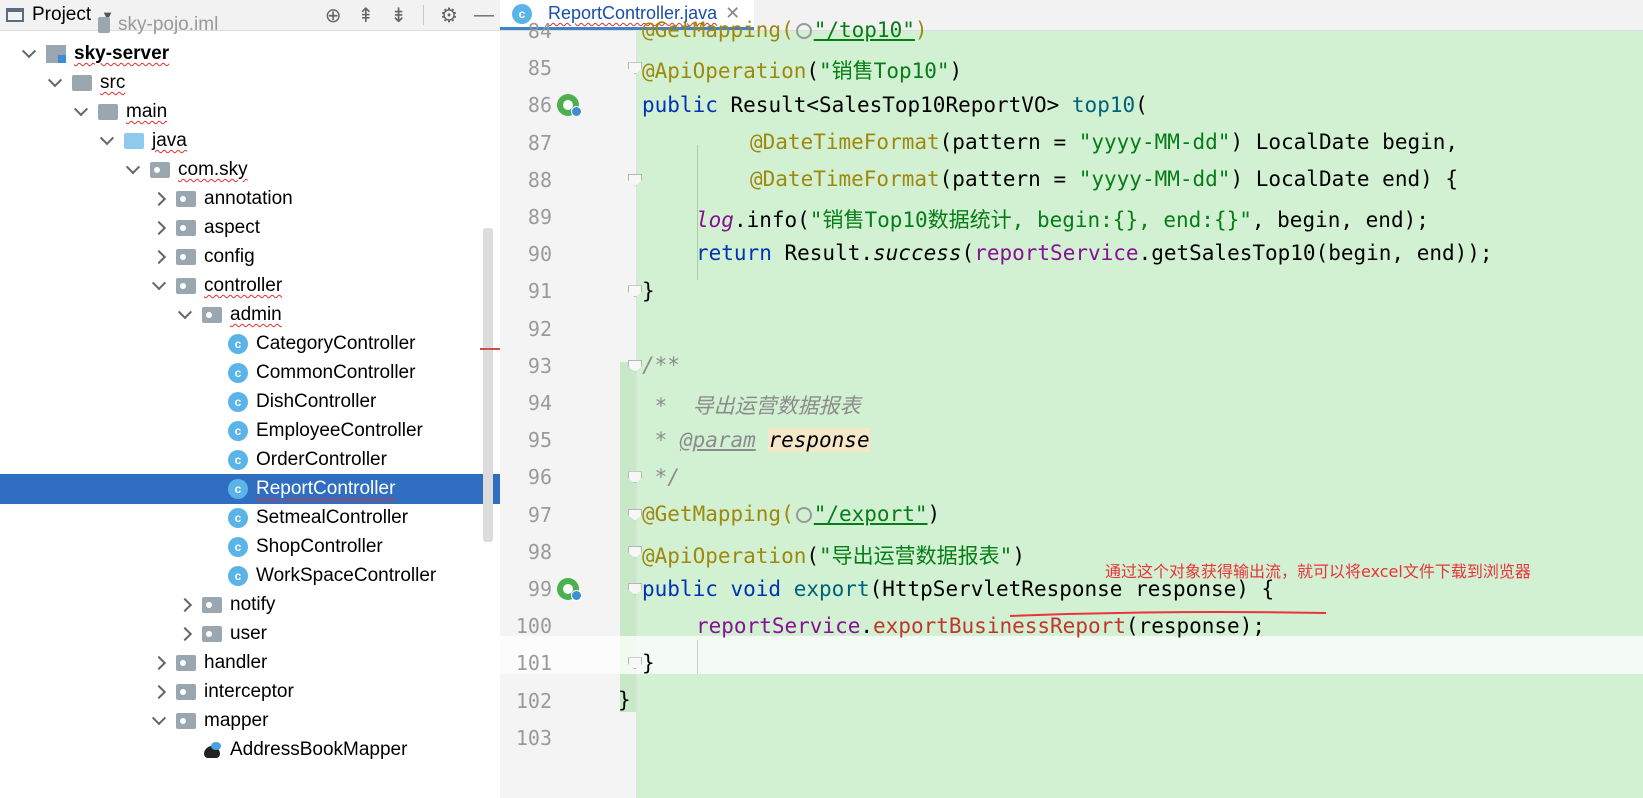 The image size is (1643, 798). I want to click on line-number: 93, so click(526, 366).